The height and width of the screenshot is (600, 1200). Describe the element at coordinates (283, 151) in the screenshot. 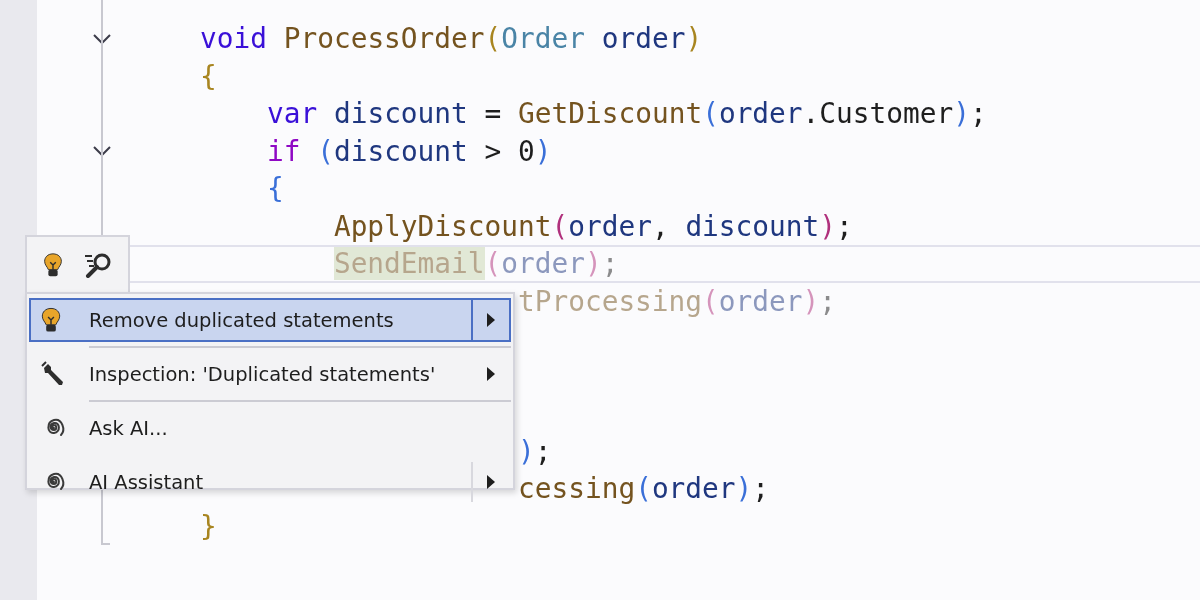

I see `keyword: if` at that location.